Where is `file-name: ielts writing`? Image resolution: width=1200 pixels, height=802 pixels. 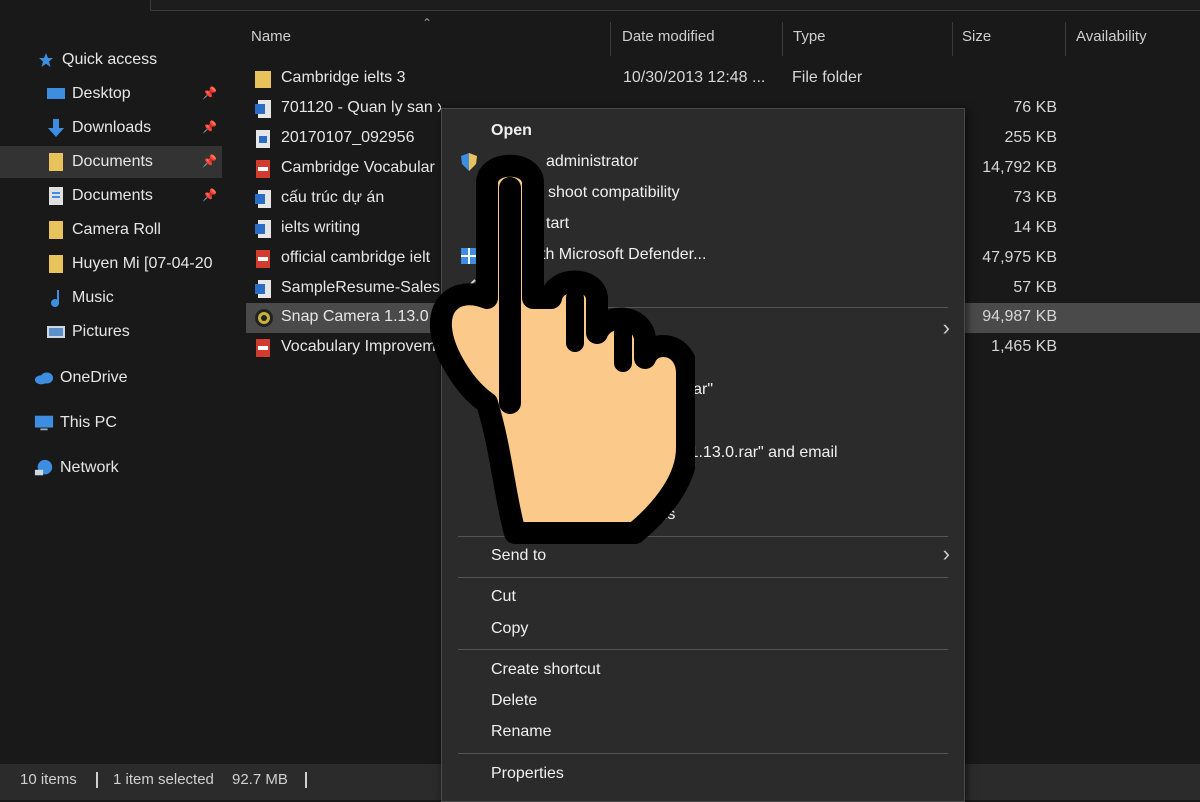 file-name: ielts writing is located at coordinates (321, 227).